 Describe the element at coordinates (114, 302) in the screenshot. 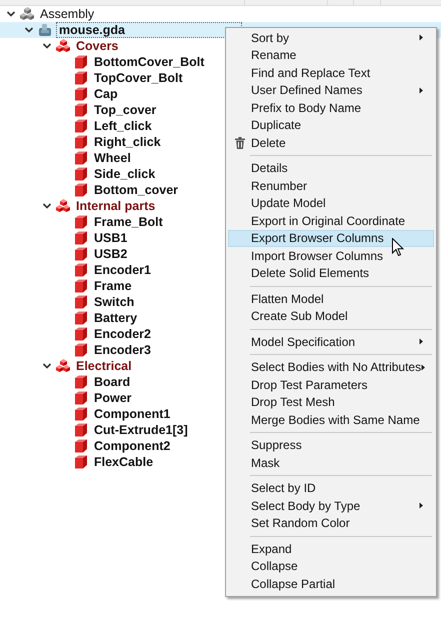

I see `tree-item: Switch` at that location.